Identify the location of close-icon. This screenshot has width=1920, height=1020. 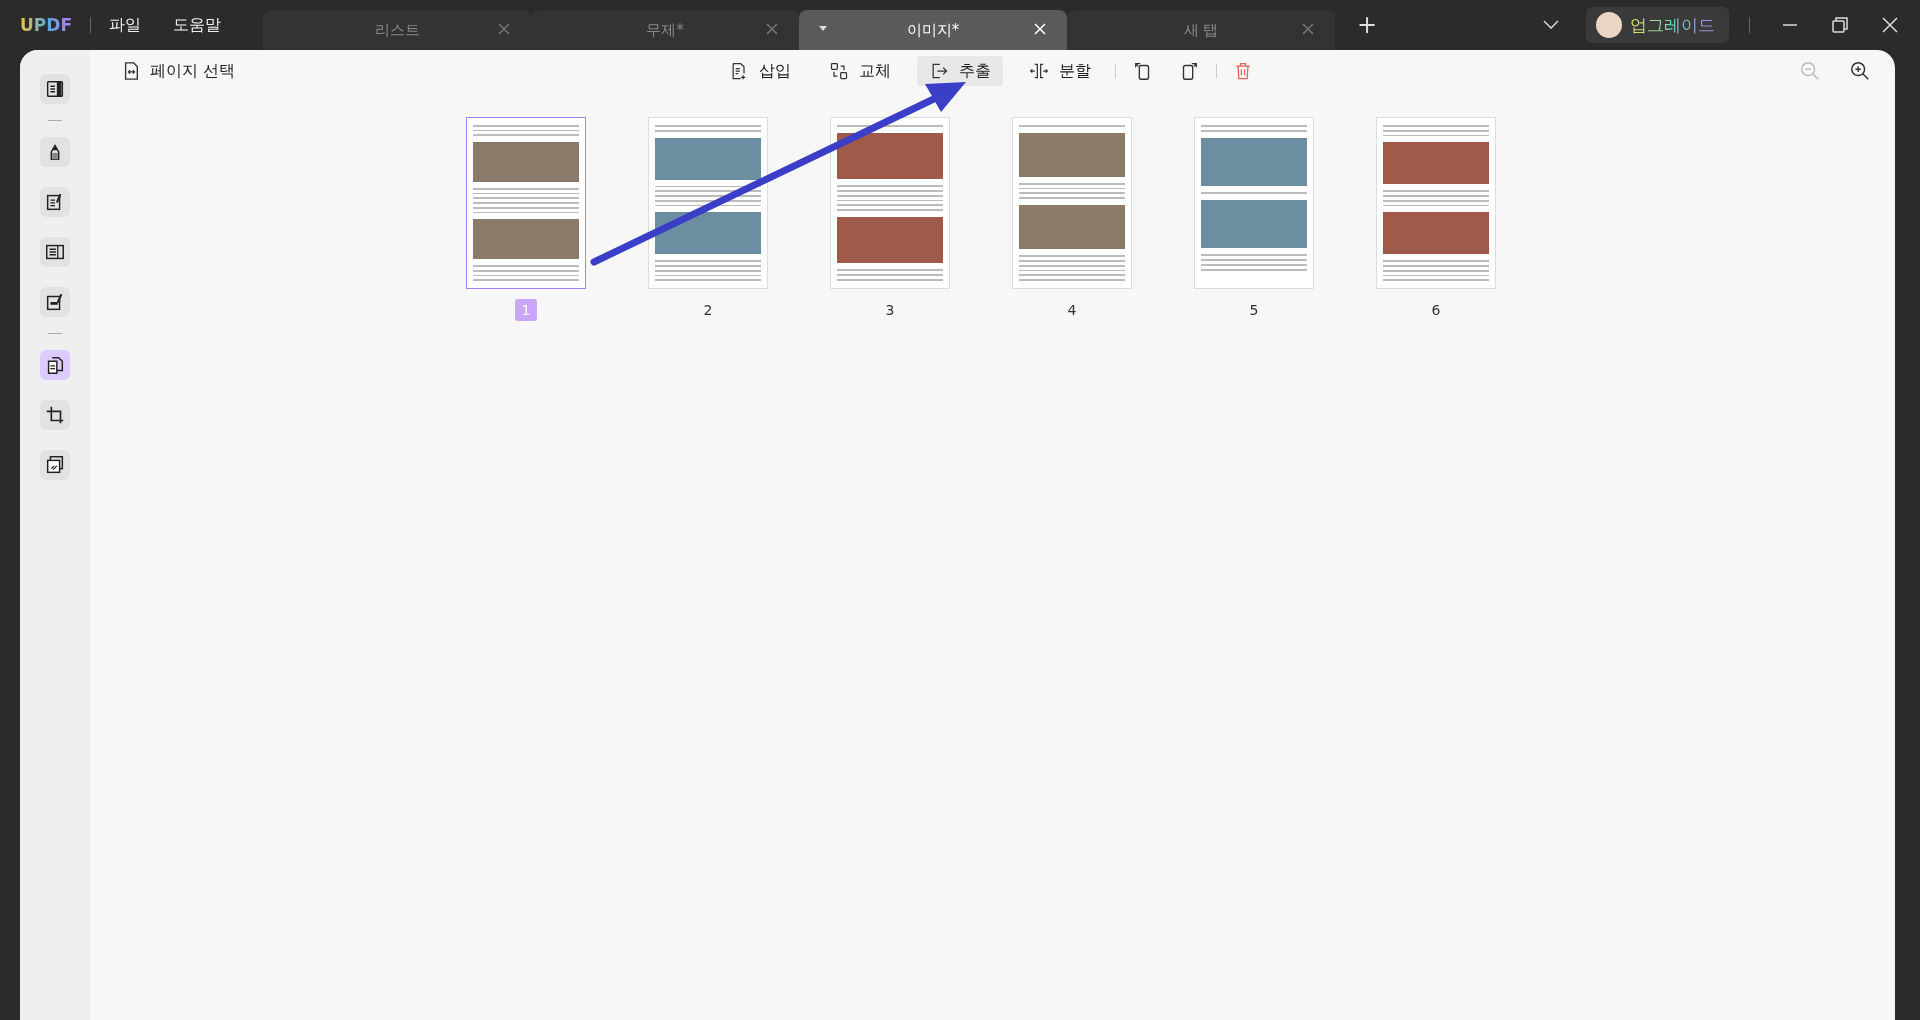
(1890, 25).